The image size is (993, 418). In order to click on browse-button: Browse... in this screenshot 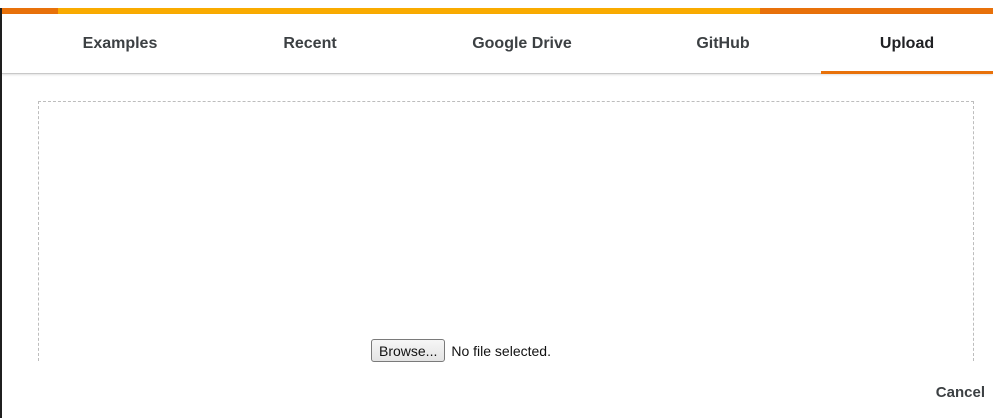, I will do `click(408, 350)`.